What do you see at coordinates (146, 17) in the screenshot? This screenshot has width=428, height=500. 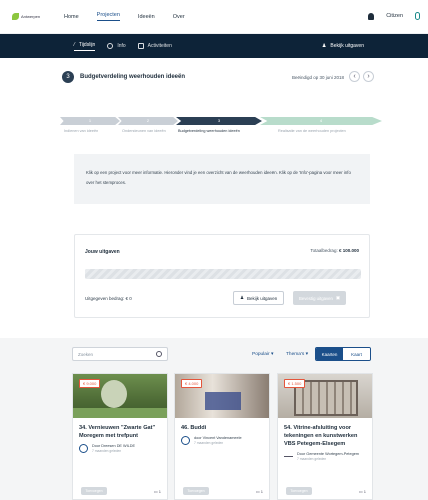 I see `nav-item-ideeen: Ideeën` at bounding box center [146, 17].